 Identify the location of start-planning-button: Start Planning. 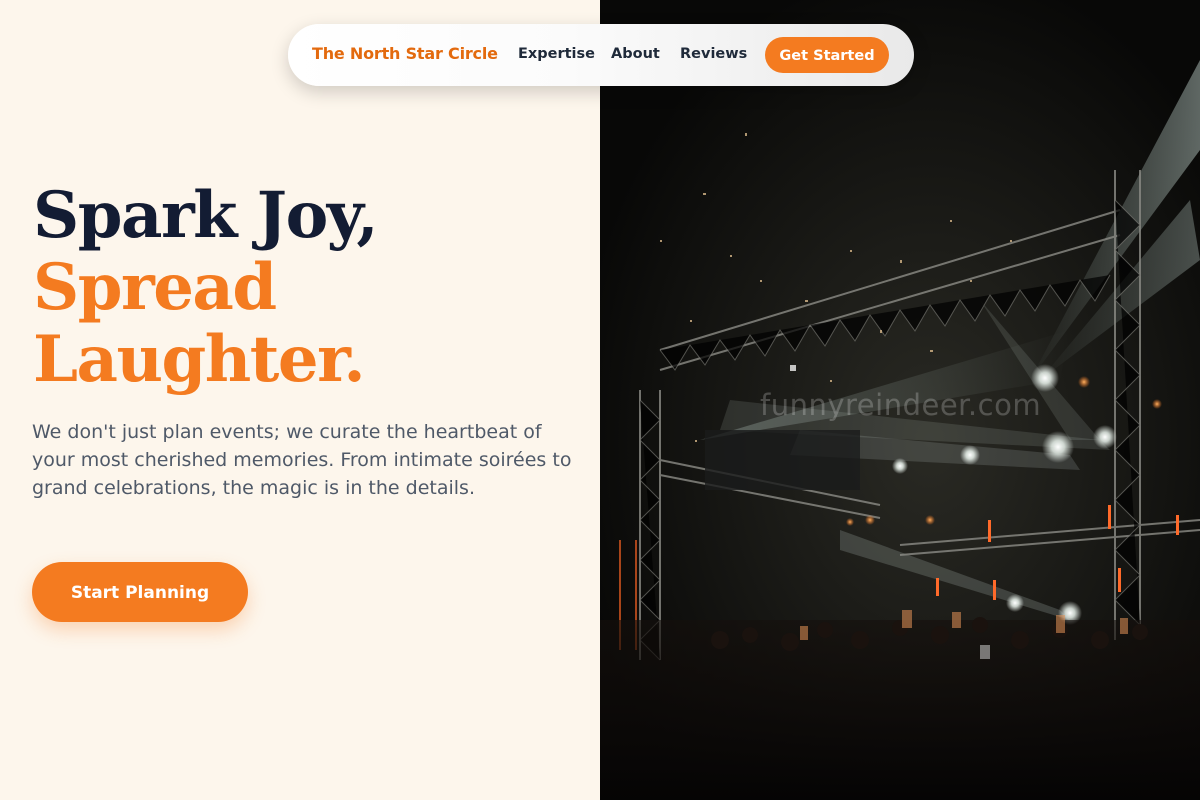
(140, 592).